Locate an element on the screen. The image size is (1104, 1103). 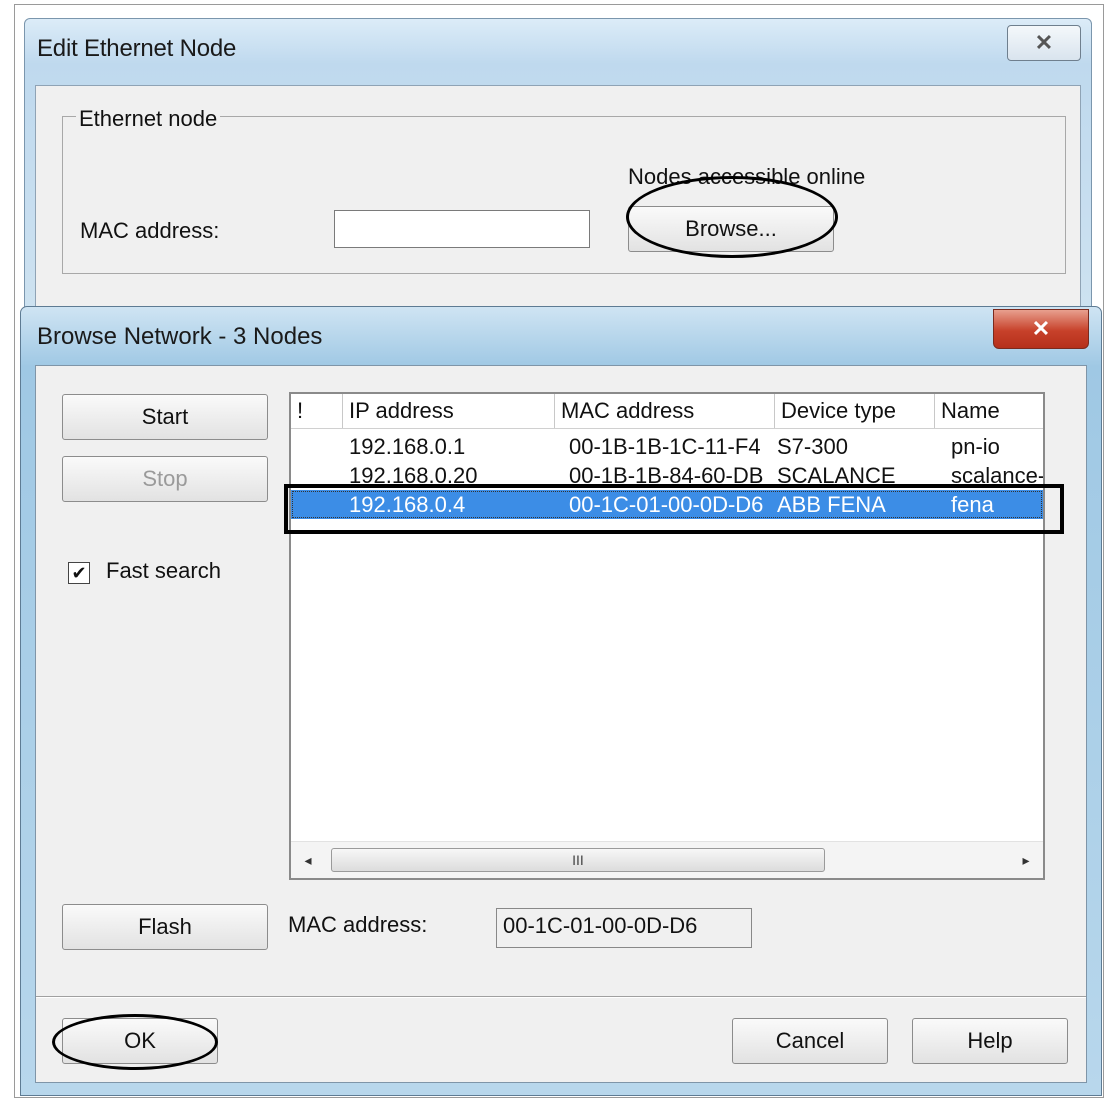
fast-search-label: Fast search is located at coordinates (163, 570).